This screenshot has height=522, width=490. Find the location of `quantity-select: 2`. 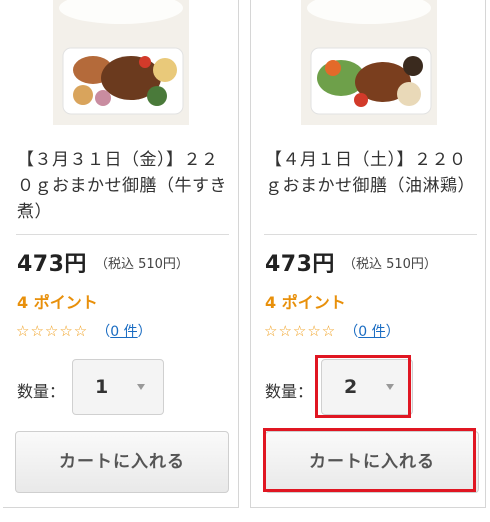

quantity-select: 2 is located at coordinates (367, 387).